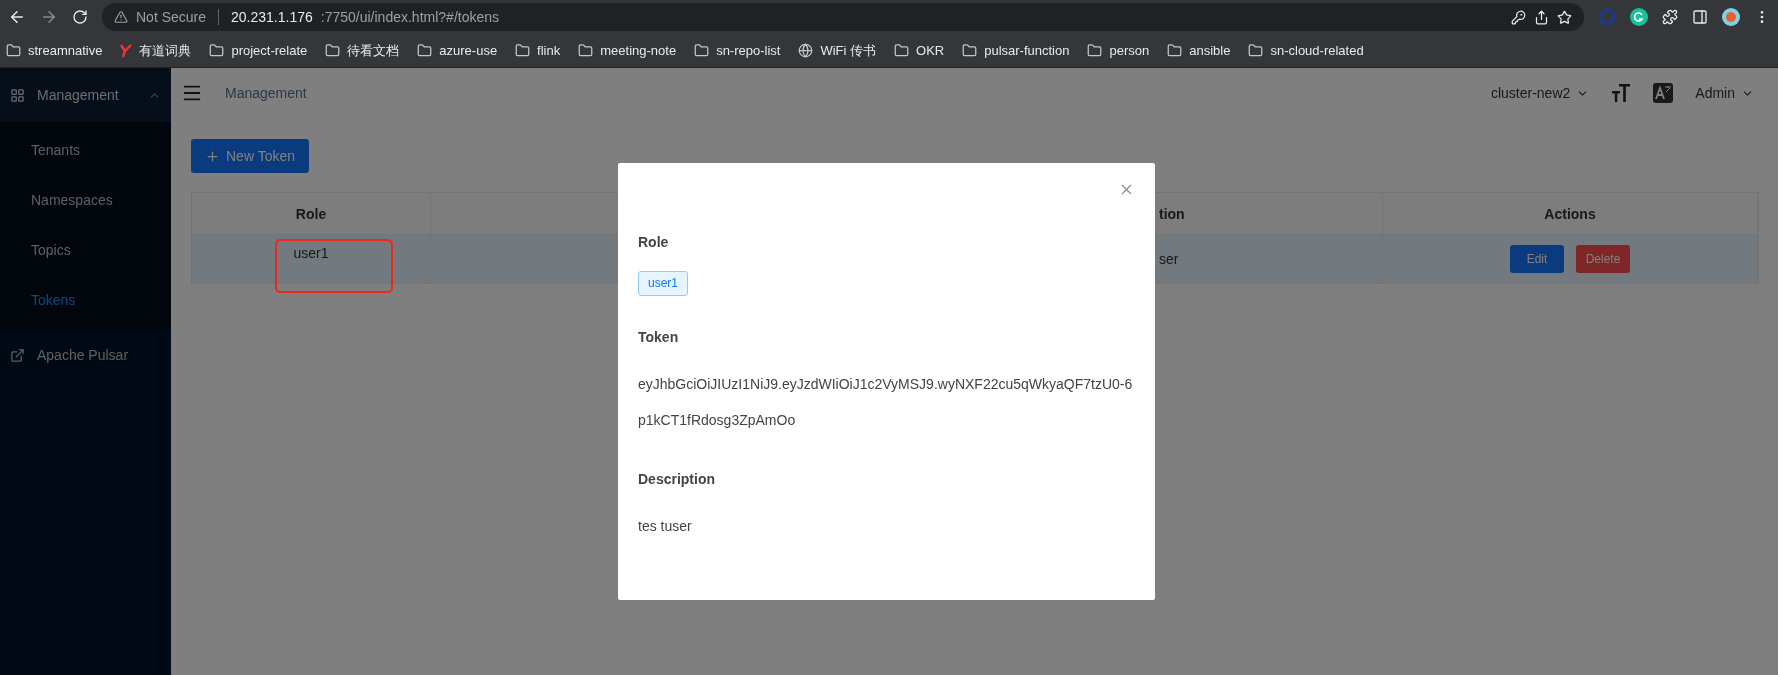  What do you see at coordinates (538, 50) in the screenshot?
I see `bookmark: flink` at bounding box center [538, 50].